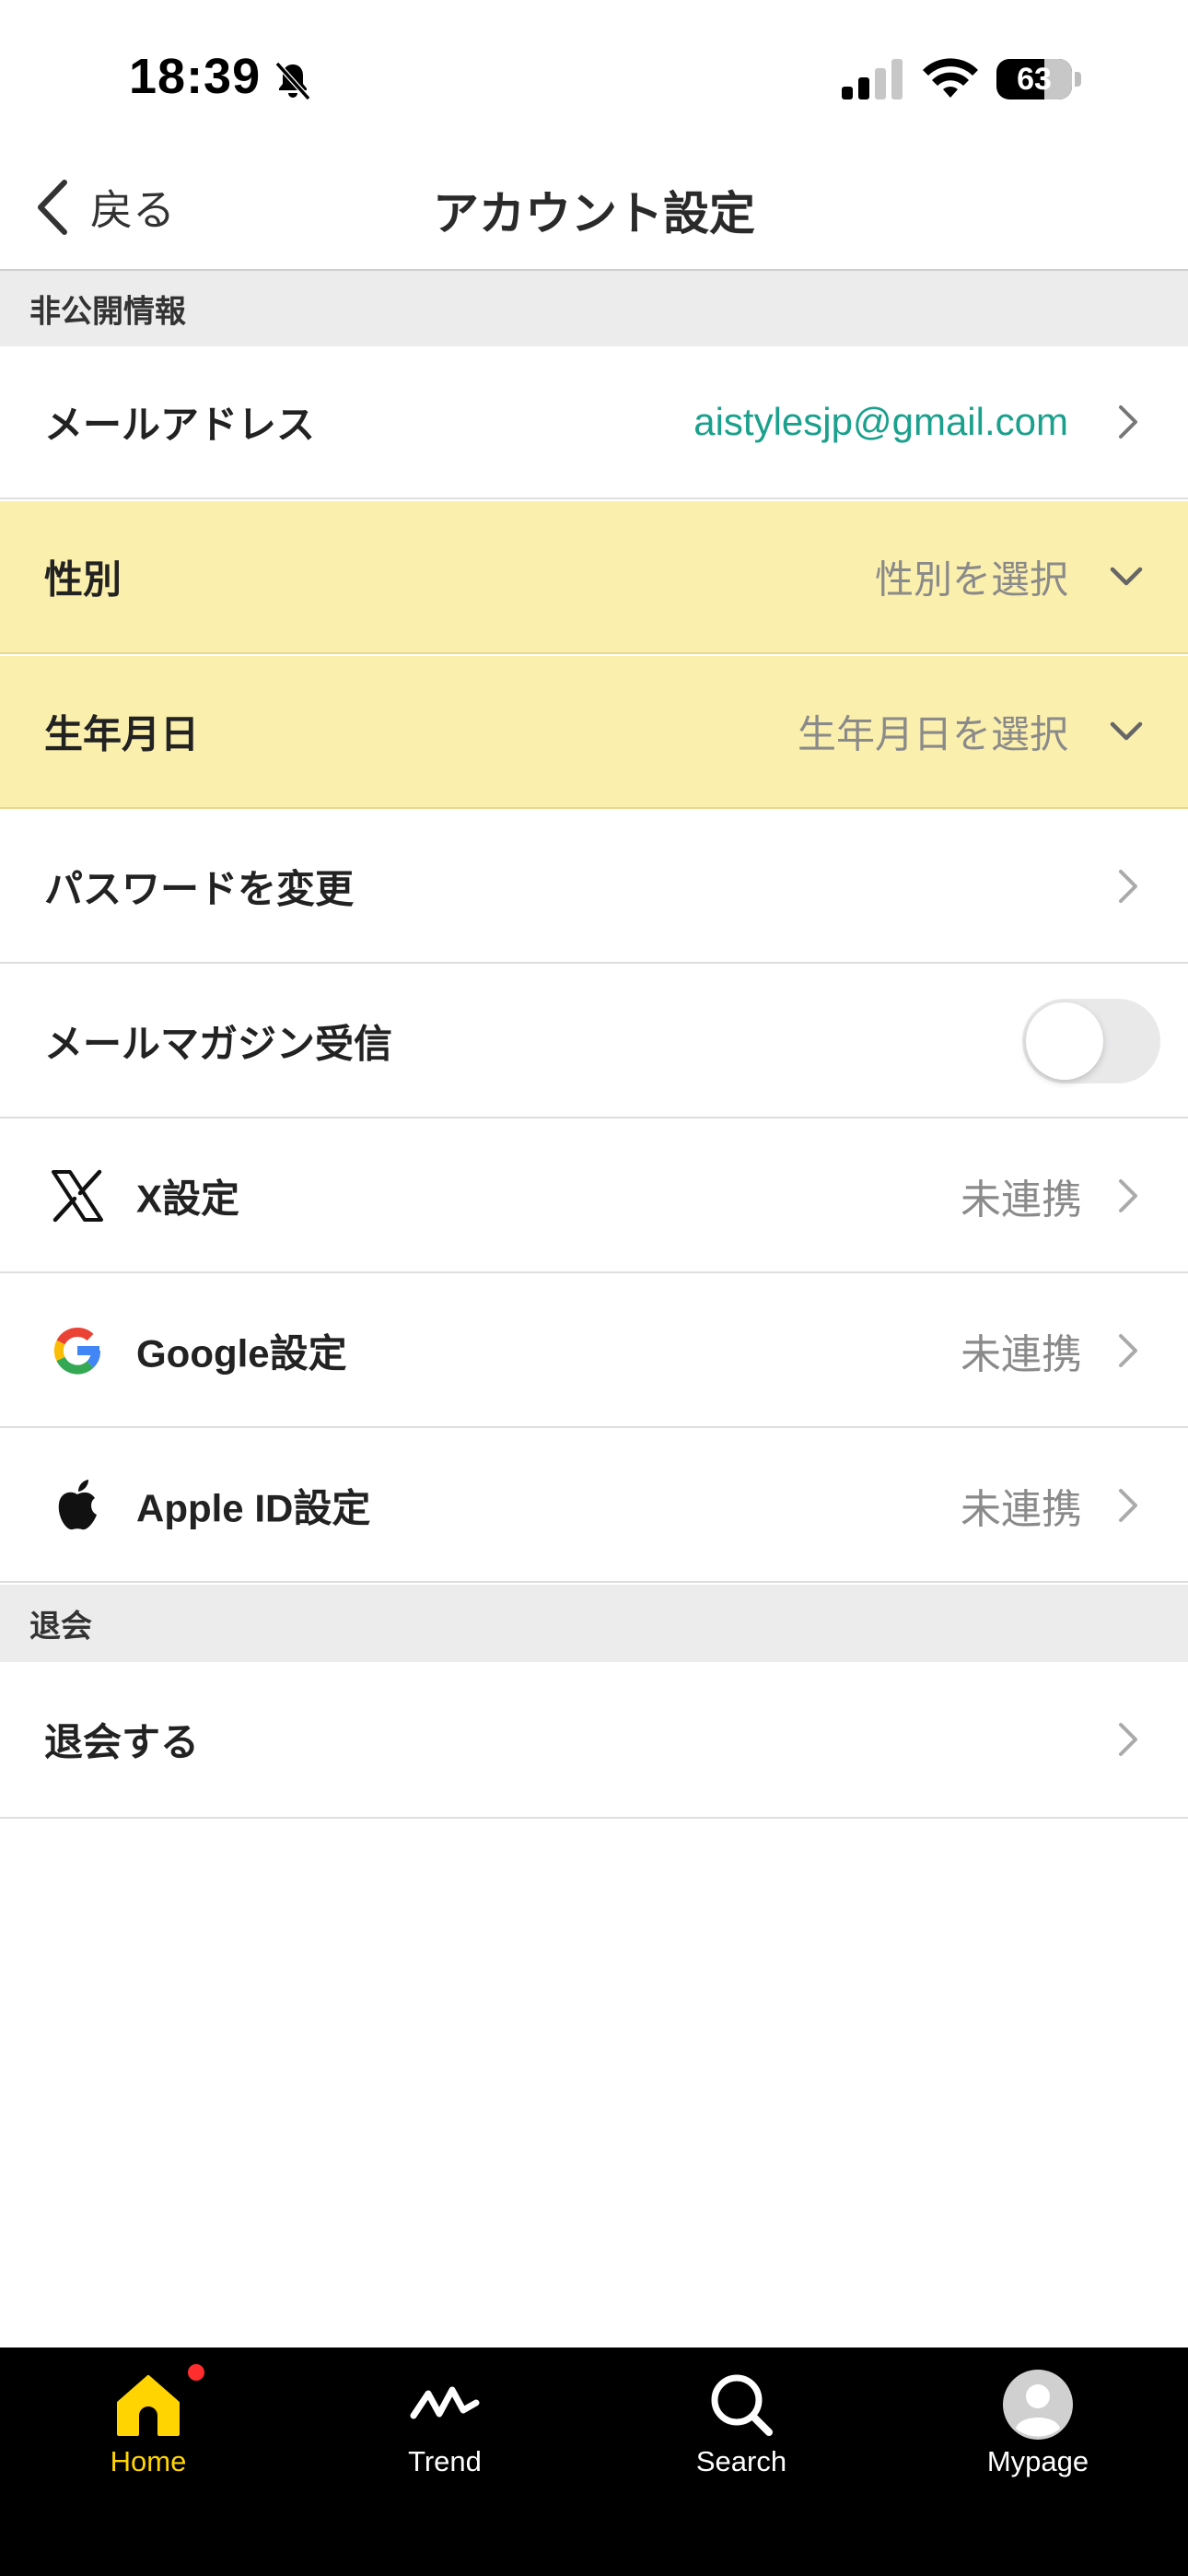  Describe the element at coordinates (445, 2402) in the screenshot. I see `trend-icon` at that location.